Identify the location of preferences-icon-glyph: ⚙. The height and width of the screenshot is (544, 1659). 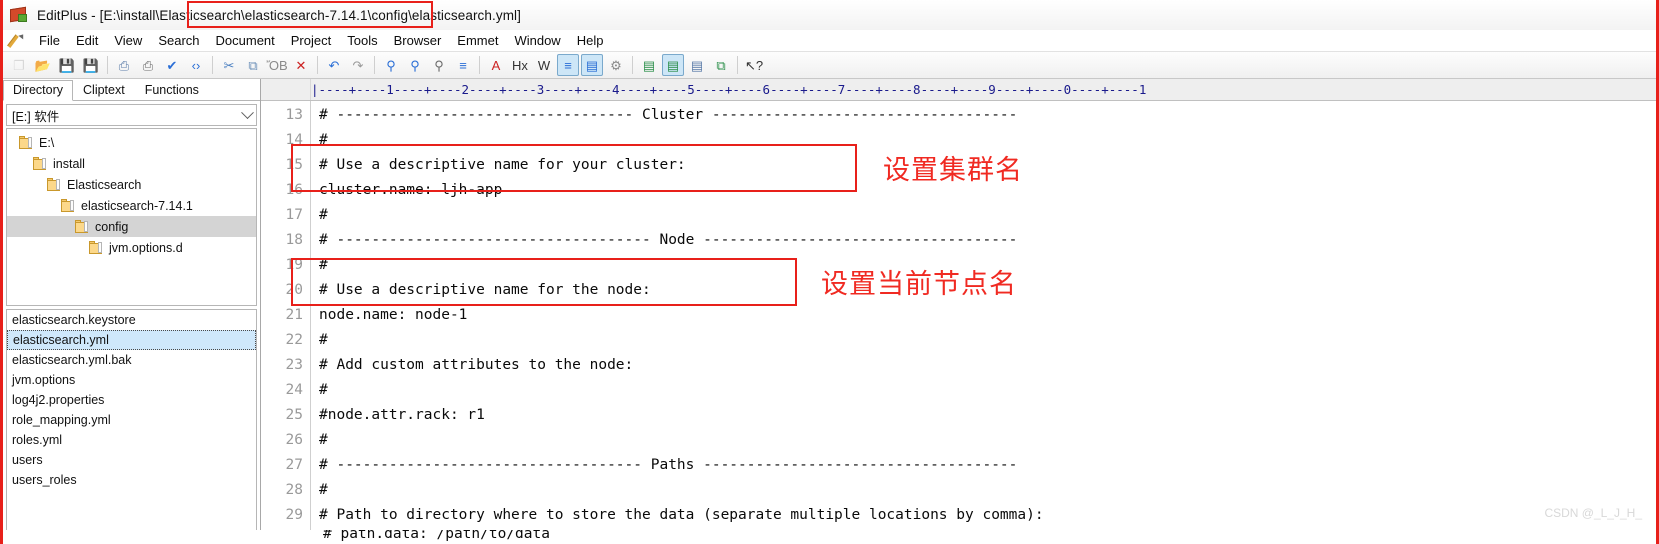
(616, 65).